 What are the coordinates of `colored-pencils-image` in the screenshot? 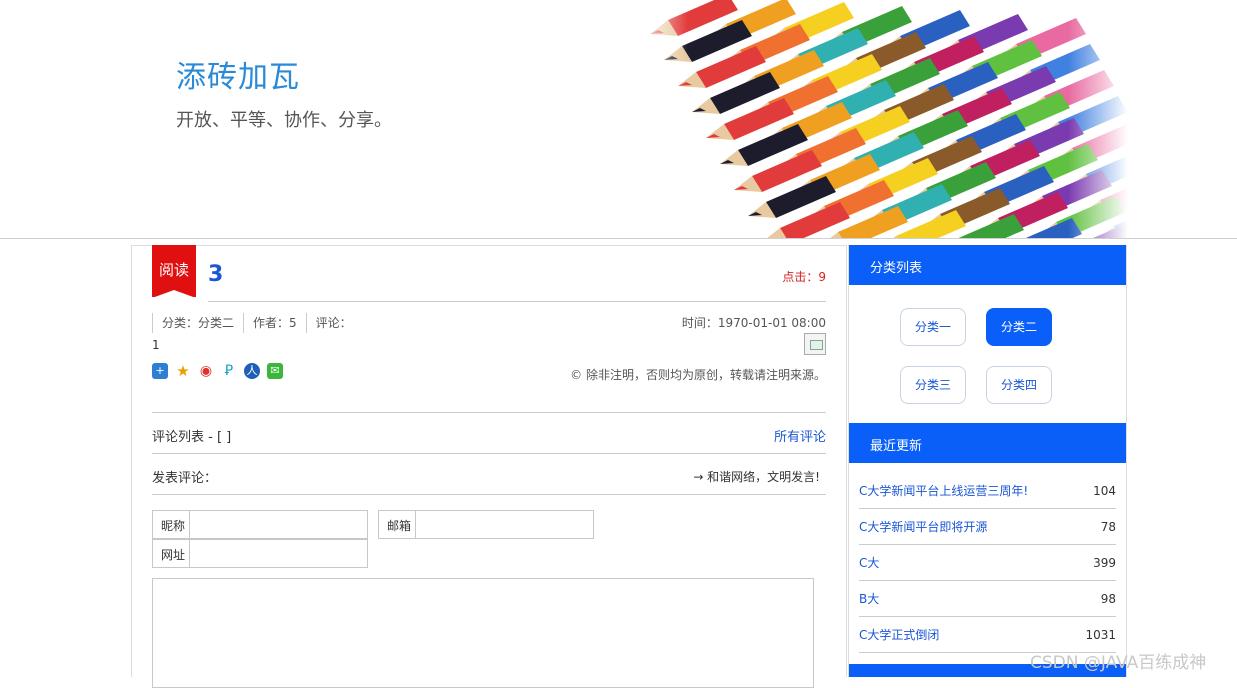 It's located at (878, 119).